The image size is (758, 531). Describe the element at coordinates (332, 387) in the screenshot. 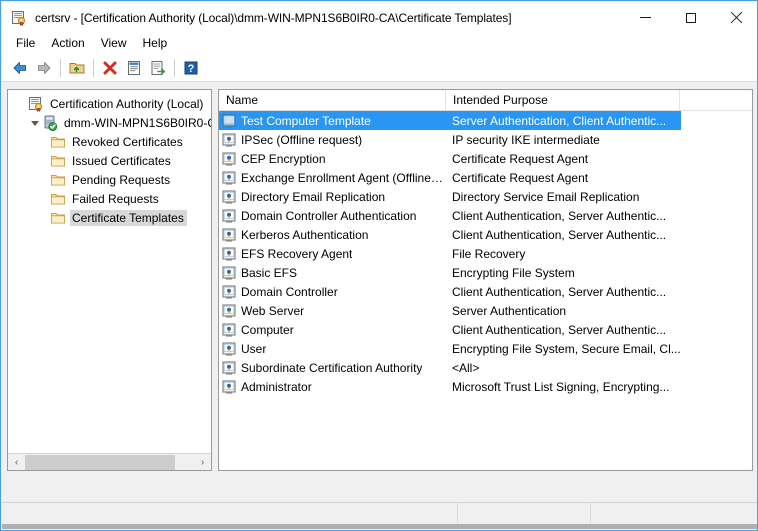

I see `cell-name: Administrator` at that location.